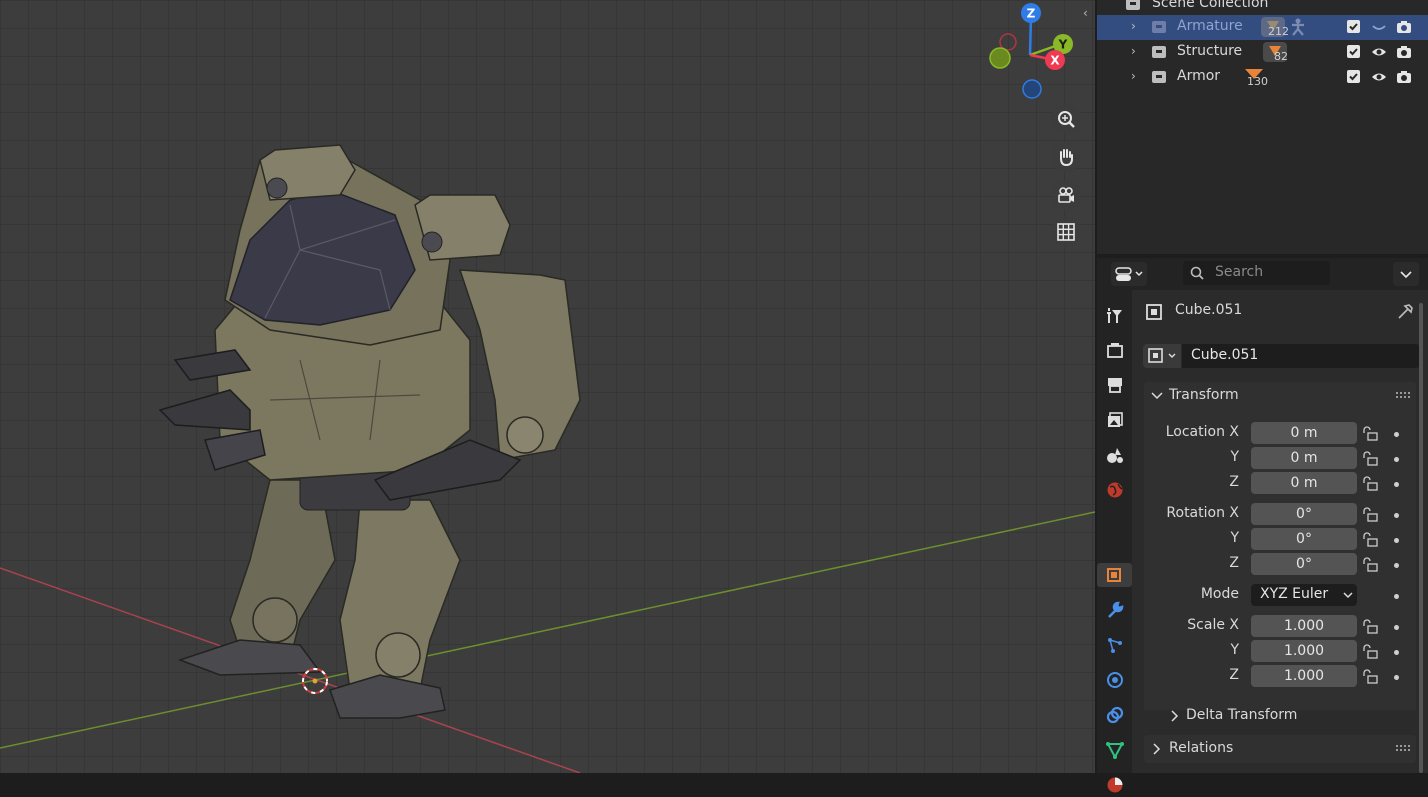 This screenshot has height=797, width=1428. What do you see at coordinates (1115, 610) in the screenshot?
I see `tab-modifiers` at bounding box center [1115, 610].